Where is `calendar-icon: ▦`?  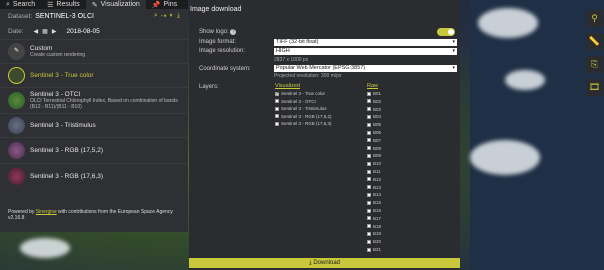
calendar-icon: ▦ is located at coordinates (45, 31).